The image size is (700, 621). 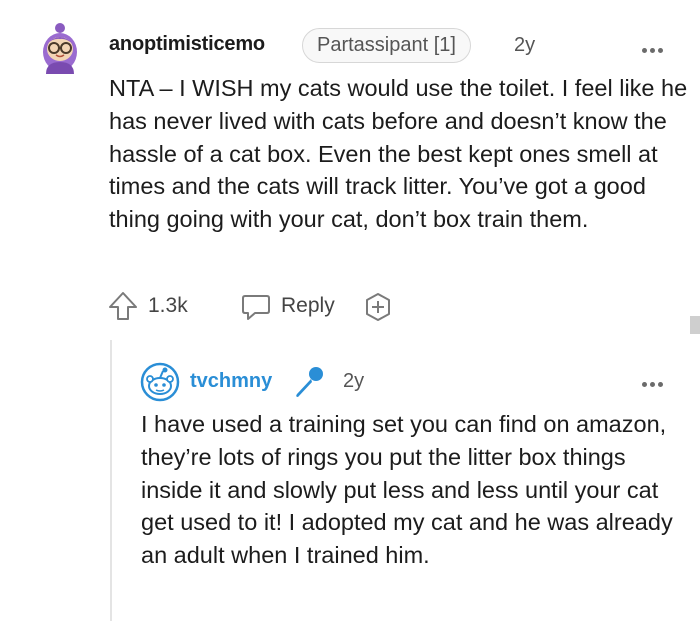 I want to click on reply-icon, so click(x=256, y=307).